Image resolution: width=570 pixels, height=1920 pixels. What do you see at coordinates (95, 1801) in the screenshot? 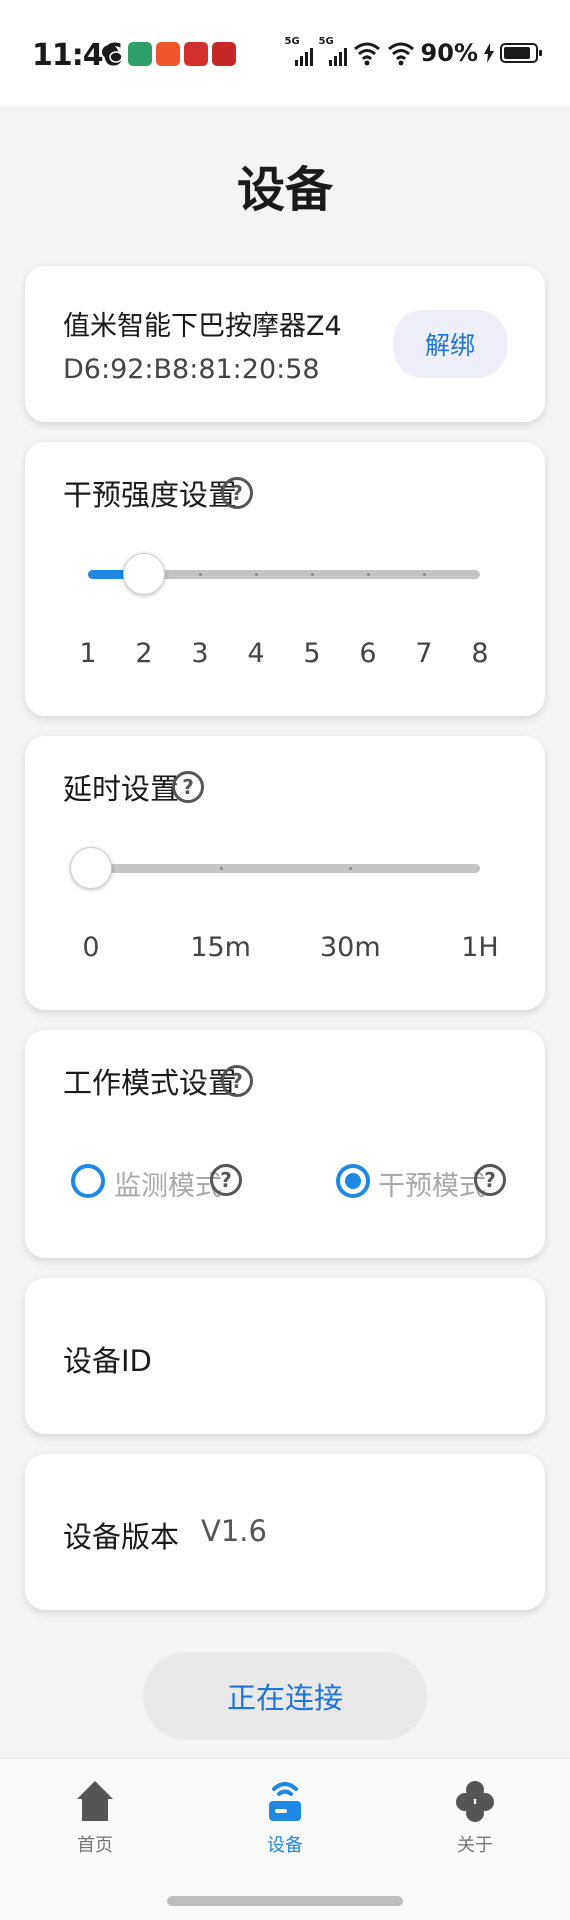
I see `home-icon` at bounding box center [95, 1801].